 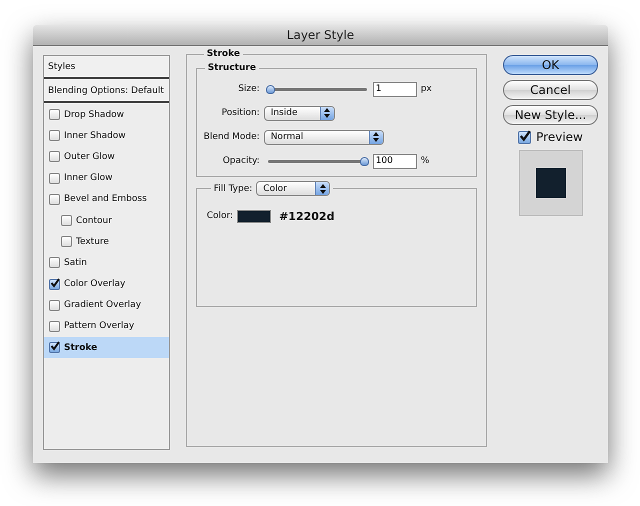 I want to click on dropdown: Inside, so click(x=299, y=113).